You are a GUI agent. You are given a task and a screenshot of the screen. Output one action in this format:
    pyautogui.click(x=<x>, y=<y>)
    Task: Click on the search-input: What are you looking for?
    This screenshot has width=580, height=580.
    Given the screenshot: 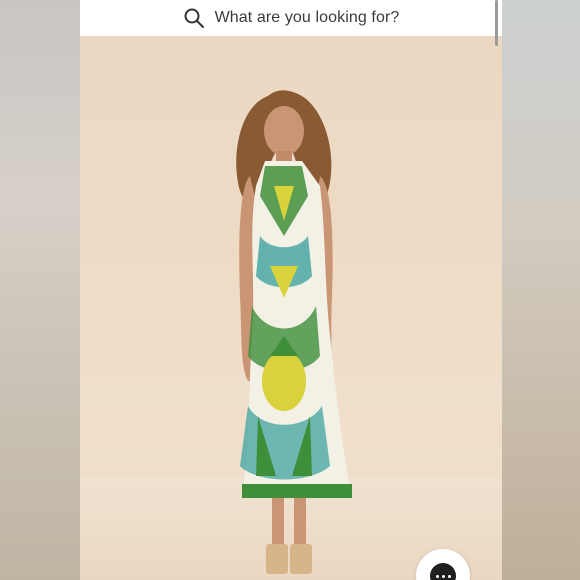 What is the action you would take?
    pyautogui.click(x=307, y=18)
    